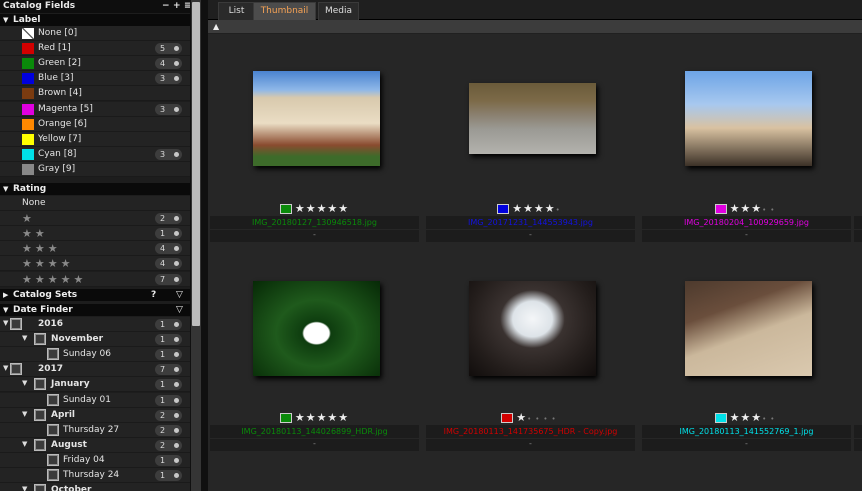 The width and height of the screenshot is (862, 491). Describe the element at coordinates (95, 370) in the screenshot. I see `date-item: ▼ 2017 7` at that location.